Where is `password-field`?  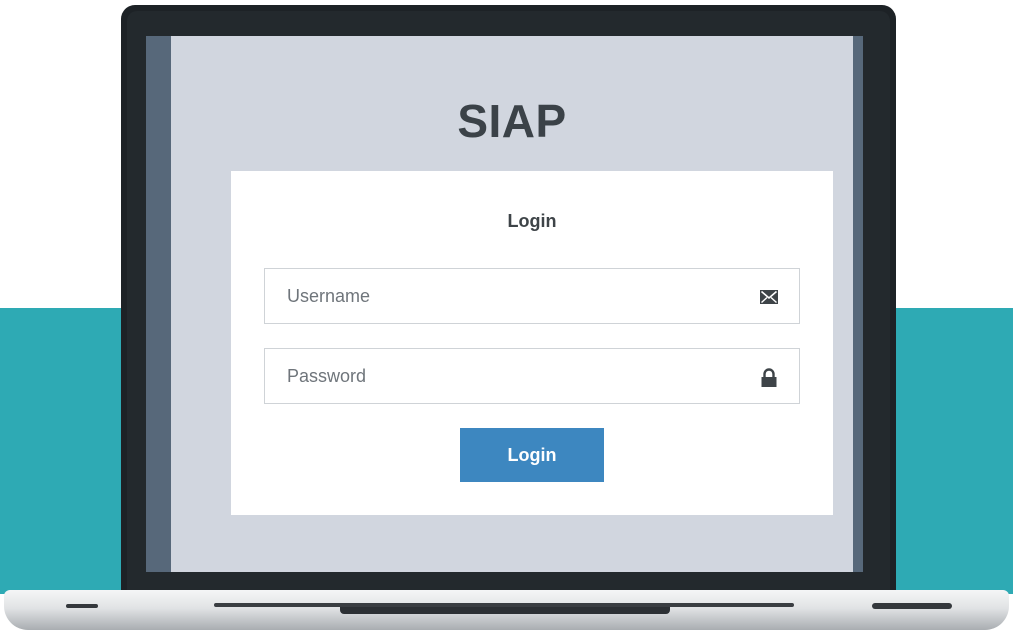 password-field is located at coordinates (532, 376).